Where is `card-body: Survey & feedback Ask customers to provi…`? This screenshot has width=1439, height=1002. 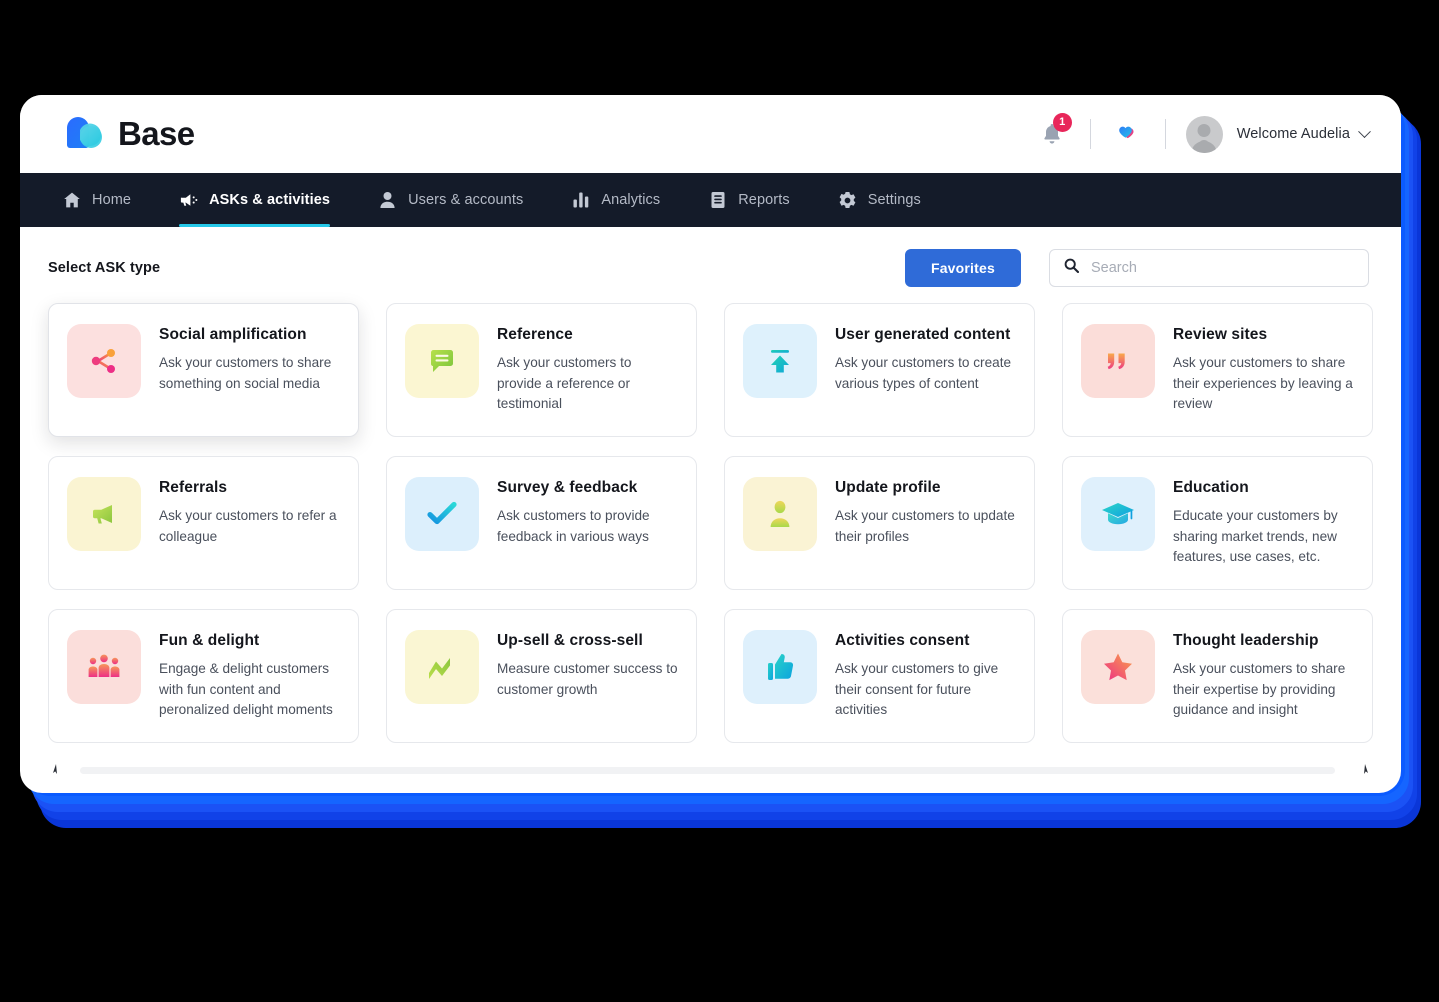
card-body: Survey & feedback Ask customers to provi… is located at coordinates (587, 512).